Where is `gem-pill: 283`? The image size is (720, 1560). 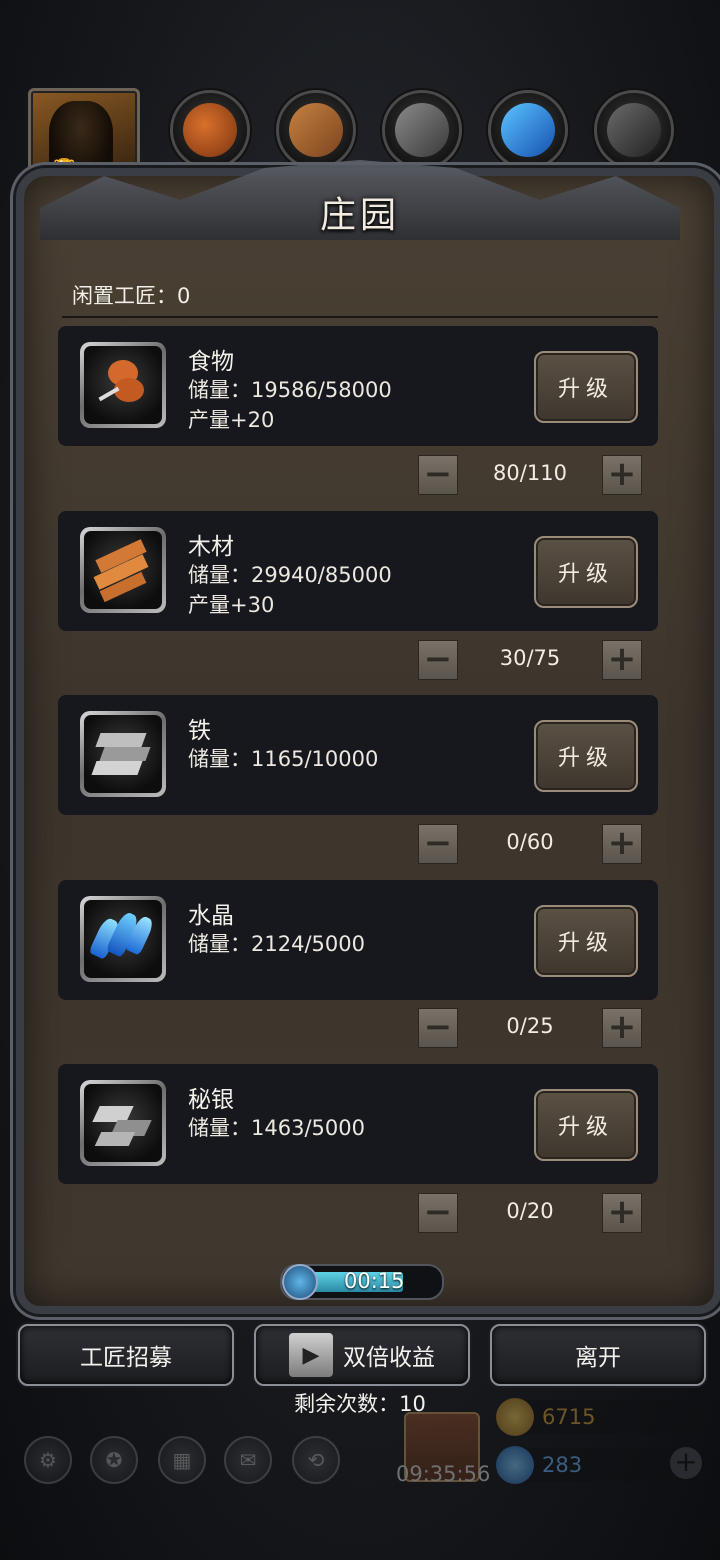
gem-pill: 283 is located at coordinates (597, 1465).